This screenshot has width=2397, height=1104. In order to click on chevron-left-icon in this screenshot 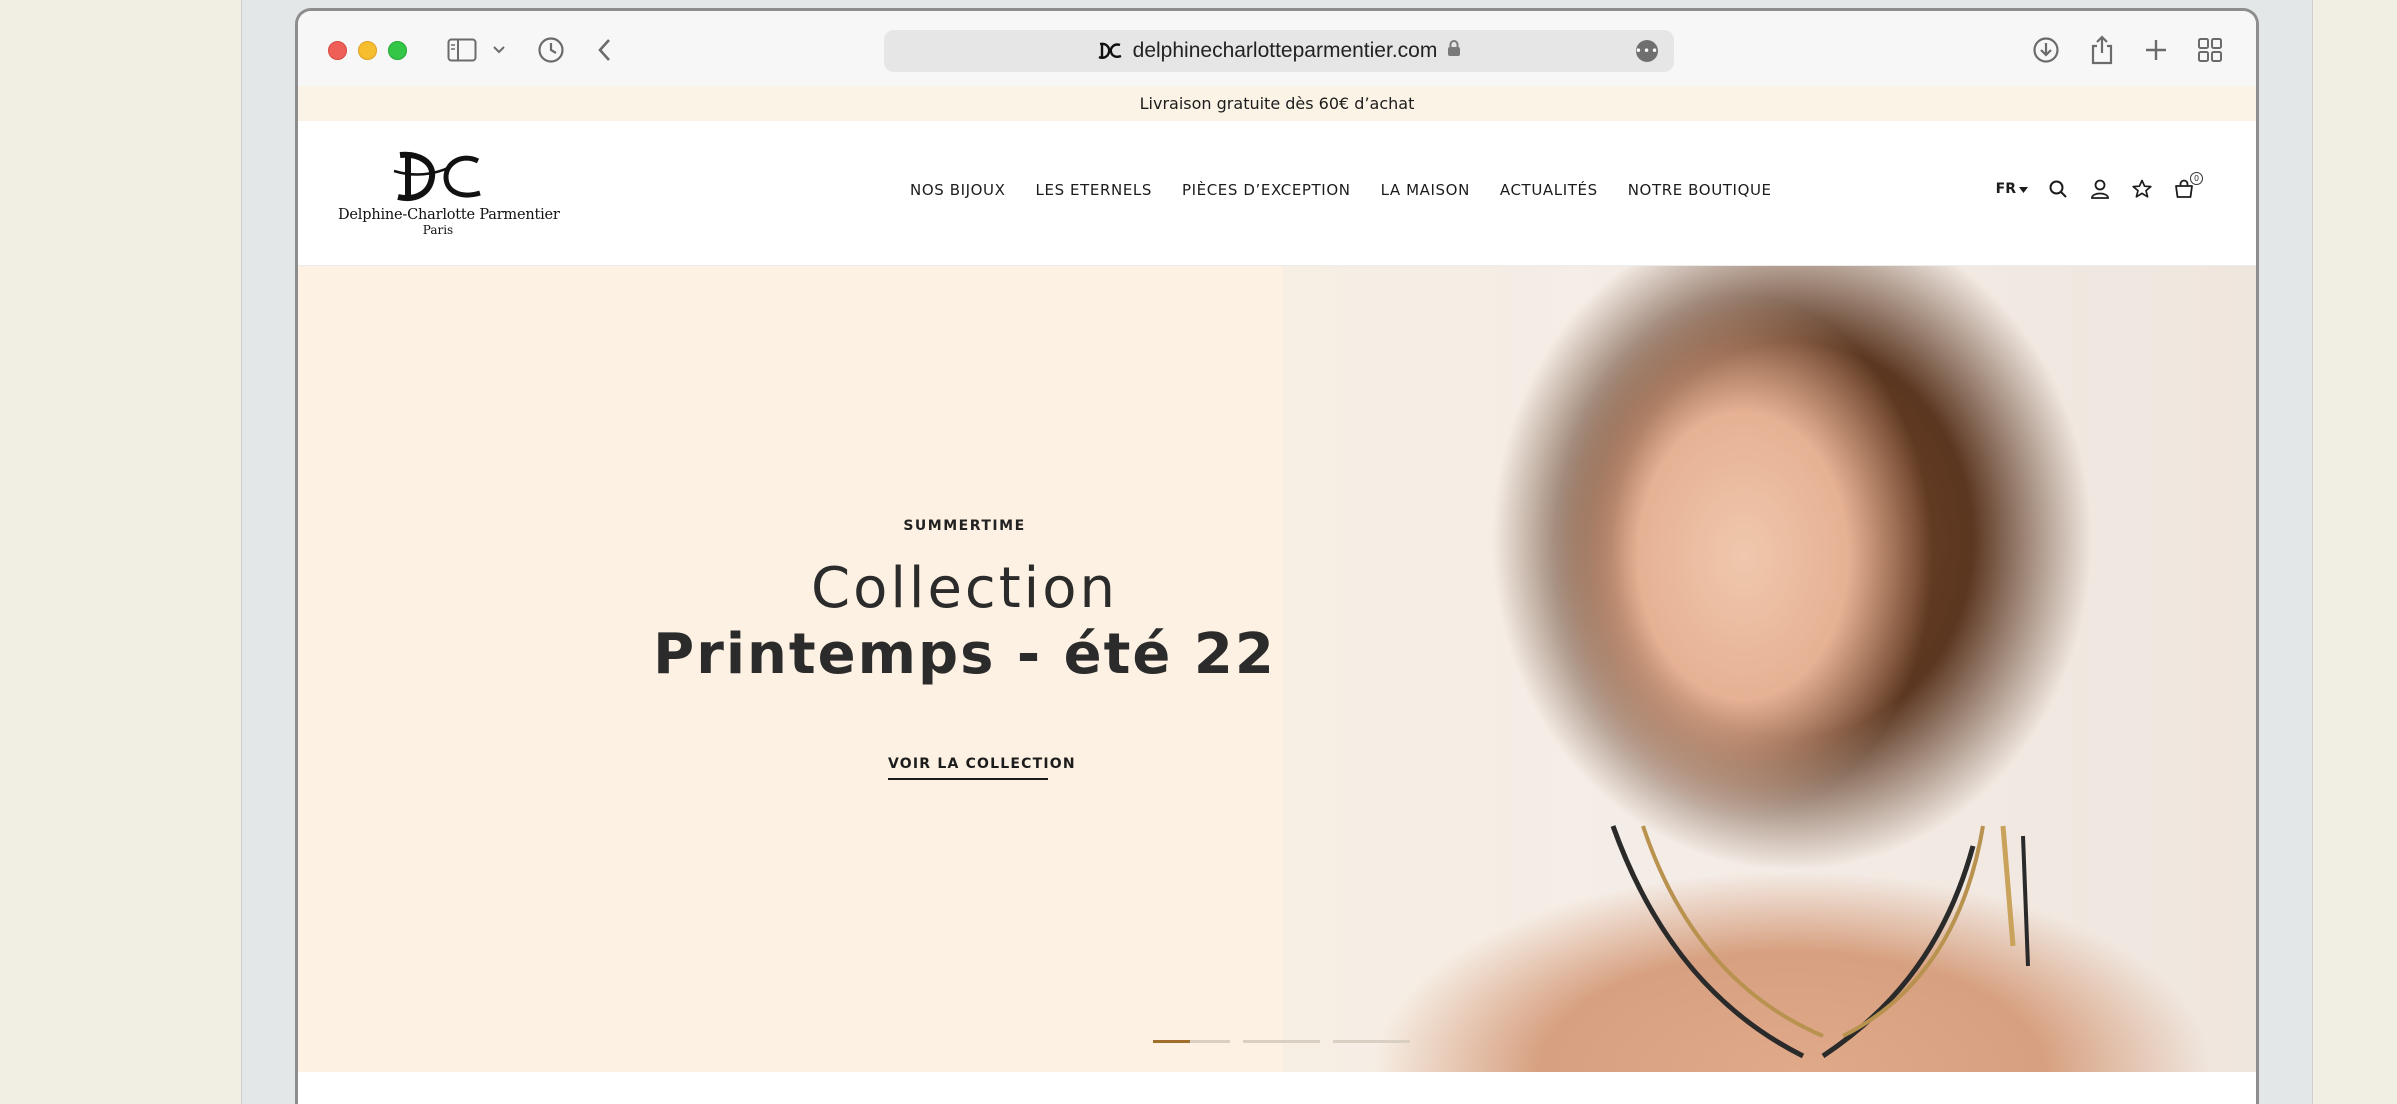, I will do `click(604, 50)`.